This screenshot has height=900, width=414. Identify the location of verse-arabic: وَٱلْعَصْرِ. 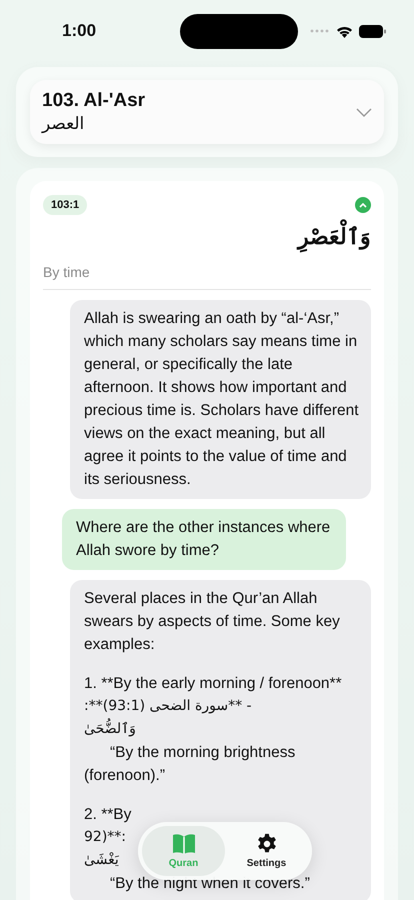
(207, 237).